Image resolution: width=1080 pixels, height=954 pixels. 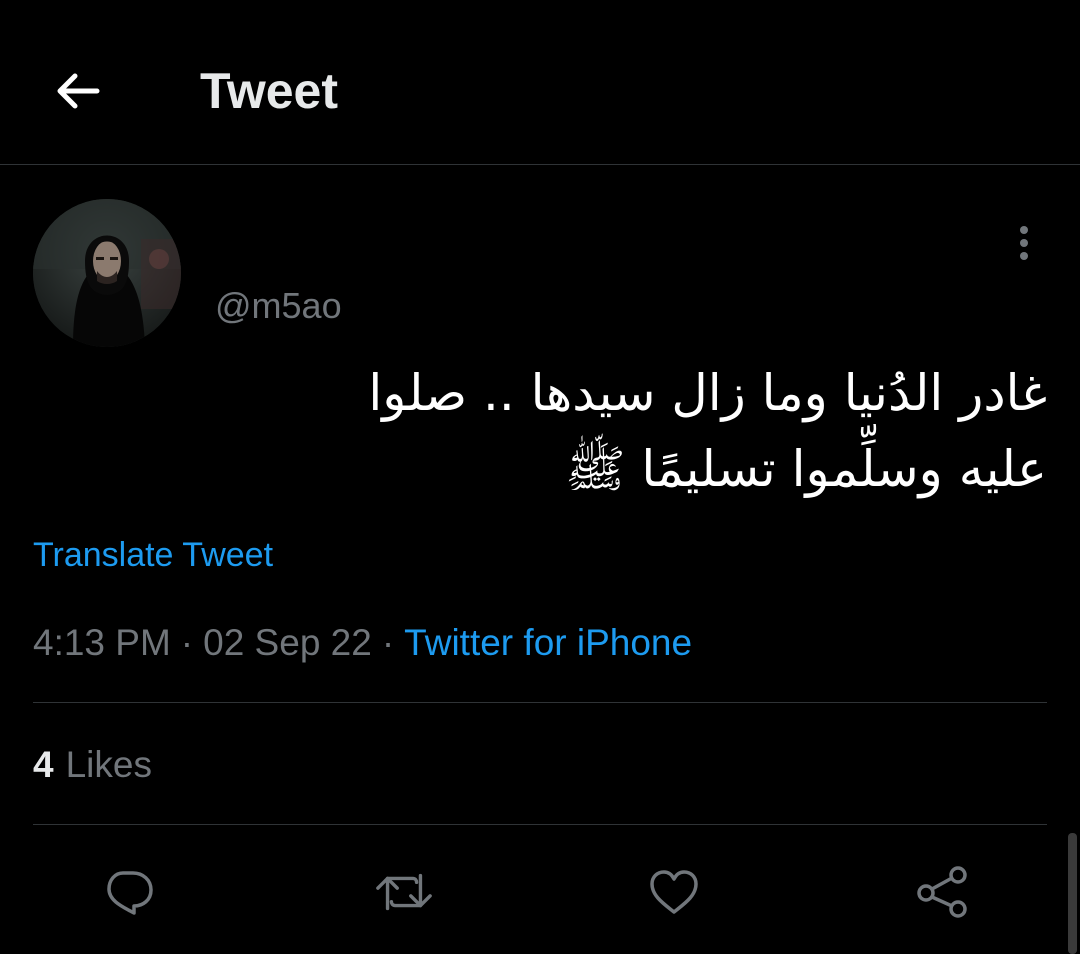 What do you see at coordinates (269, 91) in the screenshot?
I see `page-title: Tweet` at bounding box center [269, 91].